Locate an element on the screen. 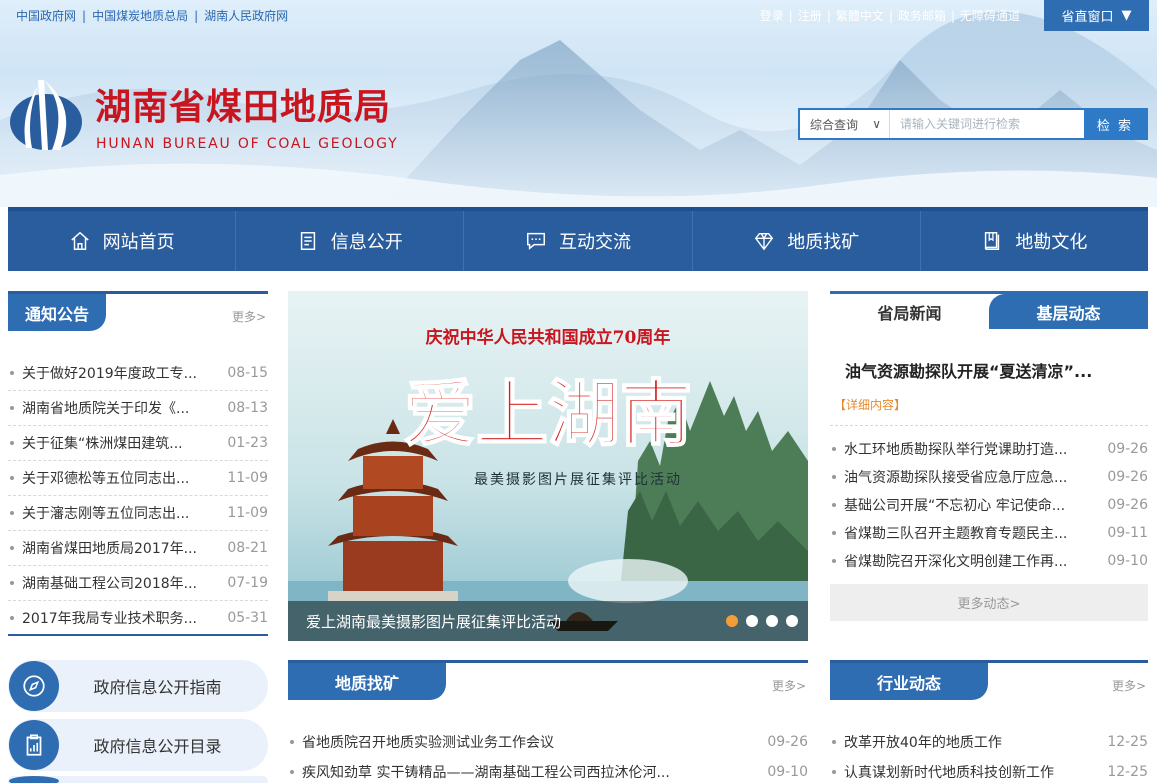 This screenshot has height=783, width=1157. nav-item-label: 地勘文化 is located at coordinates (1051, 242).